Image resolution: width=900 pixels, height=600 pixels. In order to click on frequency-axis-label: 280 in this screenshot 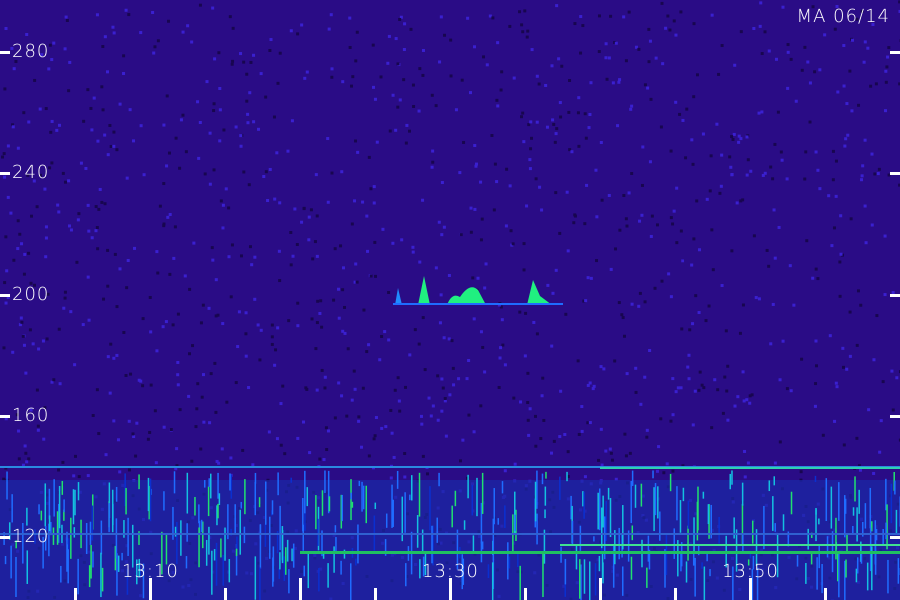, I will do `click(31, 52)`.